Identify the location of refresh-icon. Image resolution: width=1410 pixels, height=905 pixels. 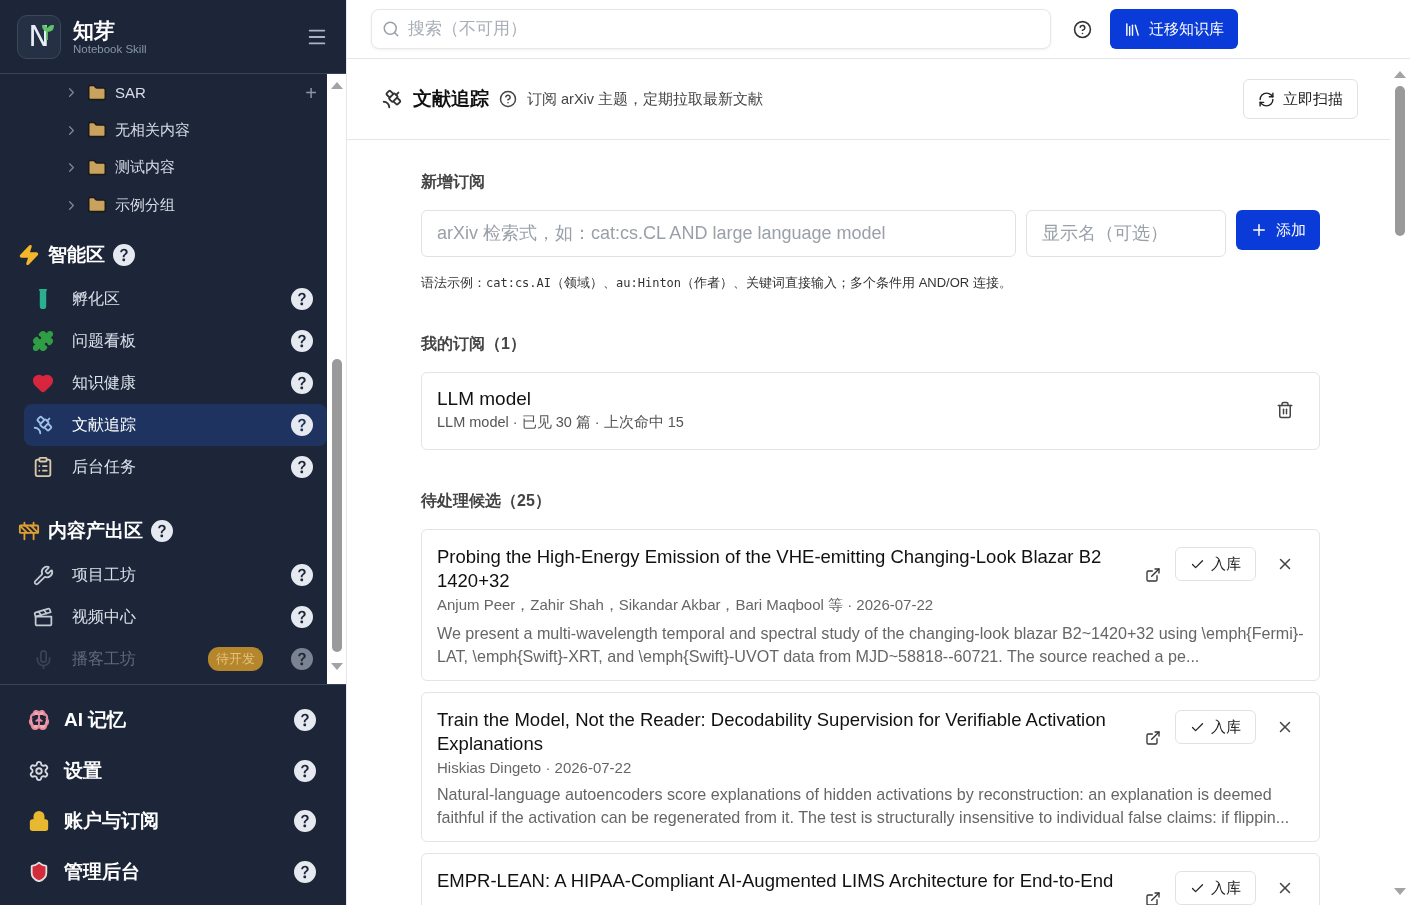
(1266, 99).